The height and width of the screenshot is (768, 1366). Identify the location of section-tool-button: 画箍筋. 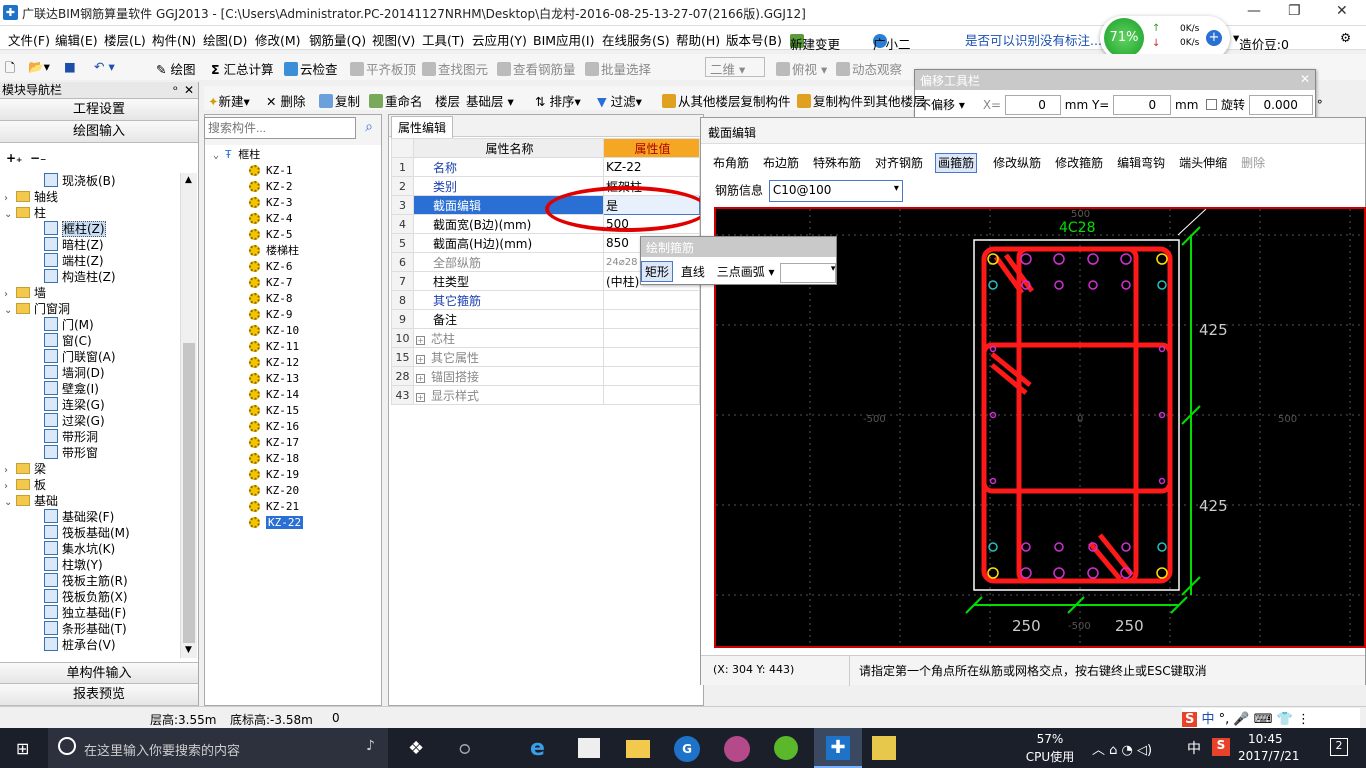
(956, 163).